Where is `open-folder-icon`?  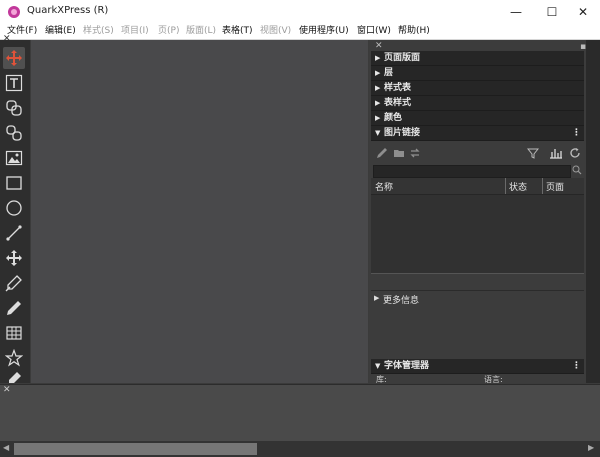
open-folder-icon is located at coordinates (399, 153).